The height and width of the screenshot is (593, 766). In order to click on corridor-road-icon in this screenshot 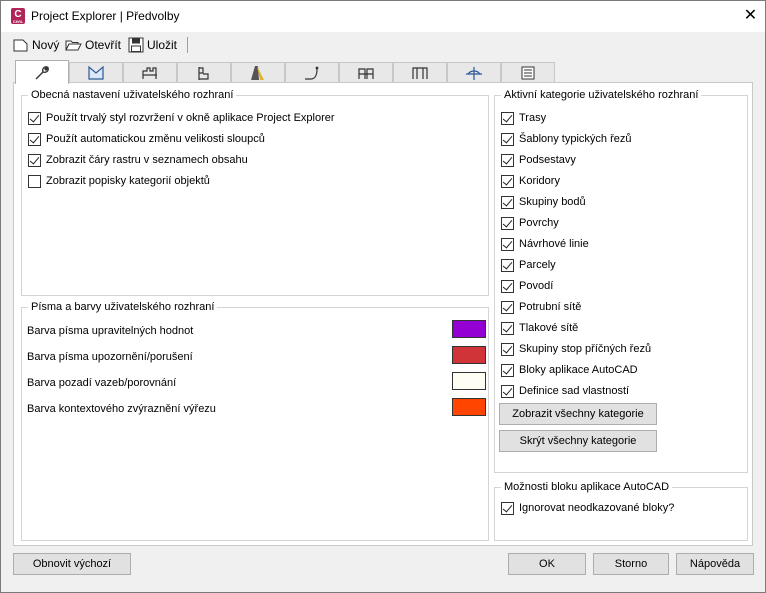, I will do `click(257, 73)`.